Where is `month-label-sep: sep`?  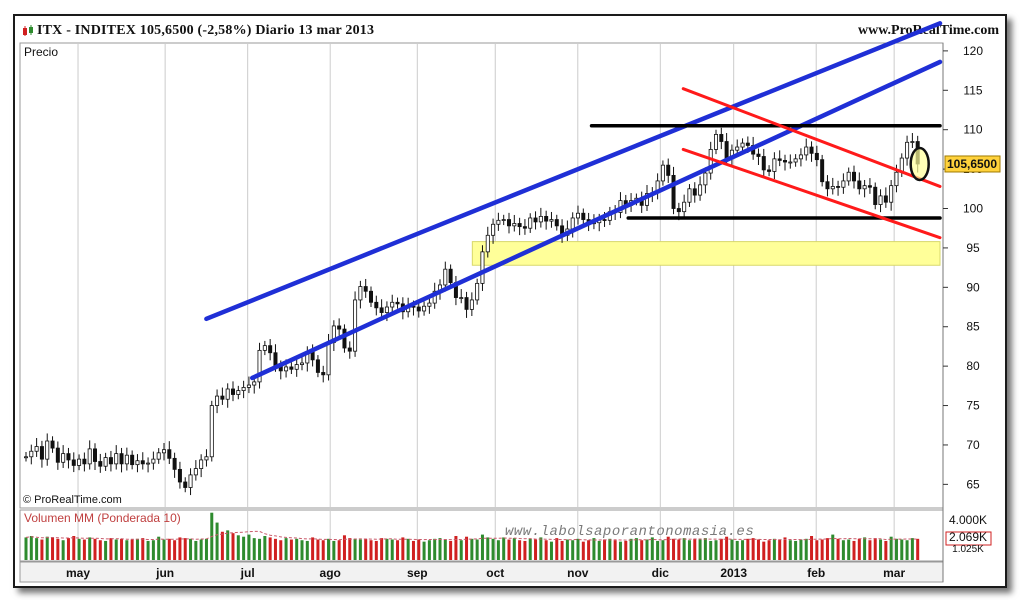
month-label-sep: sep is located at coordinates (417, 573).